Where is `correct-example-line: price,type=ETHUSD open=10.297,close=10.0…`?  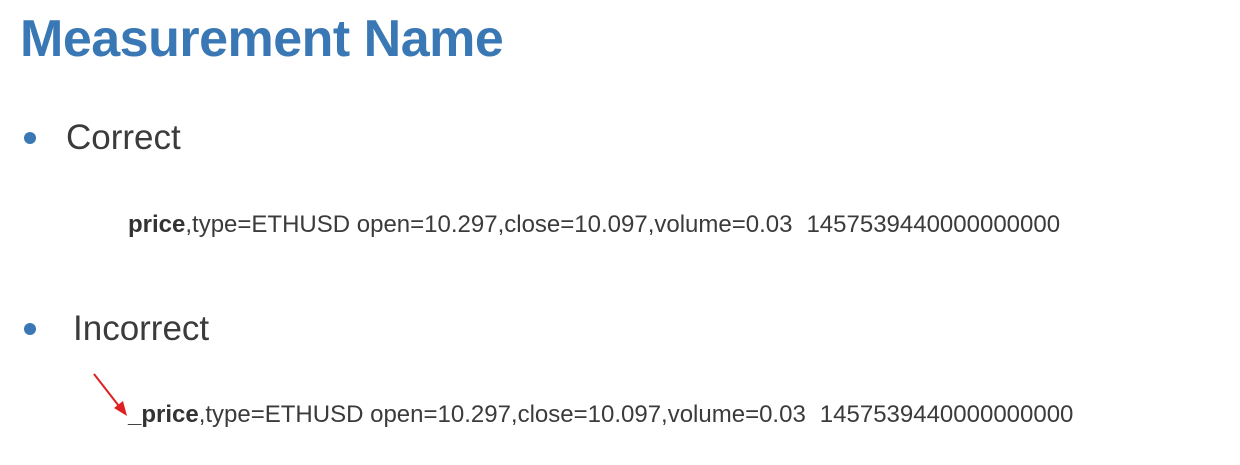
correct-example-line: price,type=ETHUSD open=10.297,close=10.0… is located at coordinates (594, 225).